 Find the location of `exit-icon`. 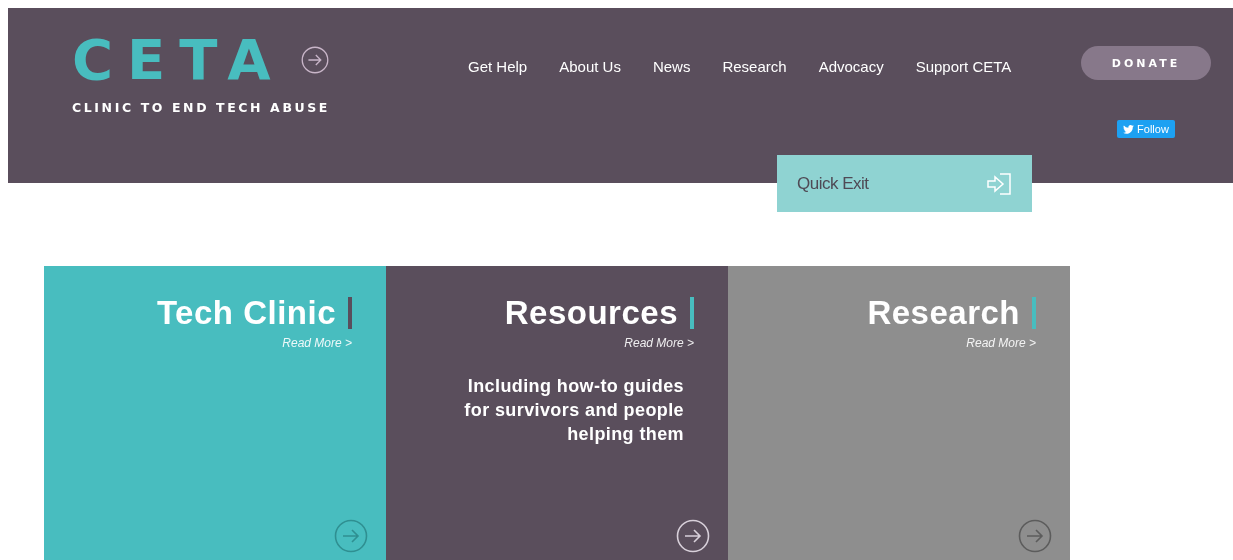

exit-icon is located at coordinates (999, 183).